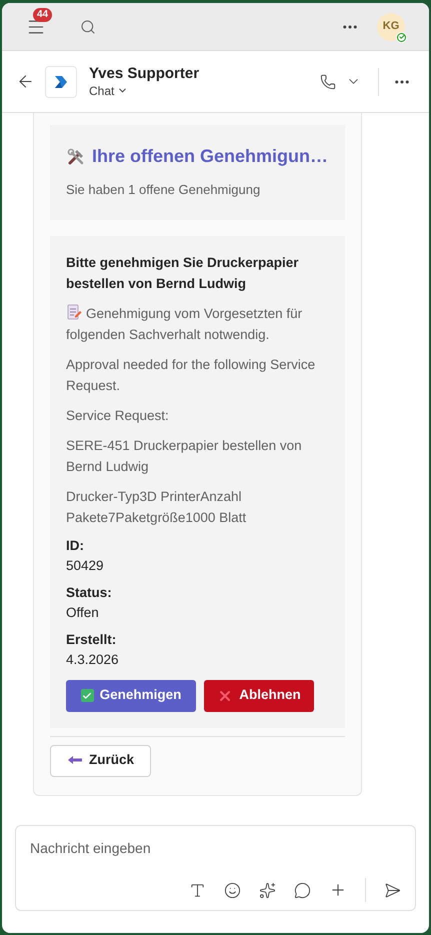 This screenshot has height=935, width=431. What do you see at coordinates (185, 323) in the screenshot?
I see `request-text: Genehmigung vom Vorgesetzten für folgenden Sachverhalt notwendig.` at bounding box center [185, 323].